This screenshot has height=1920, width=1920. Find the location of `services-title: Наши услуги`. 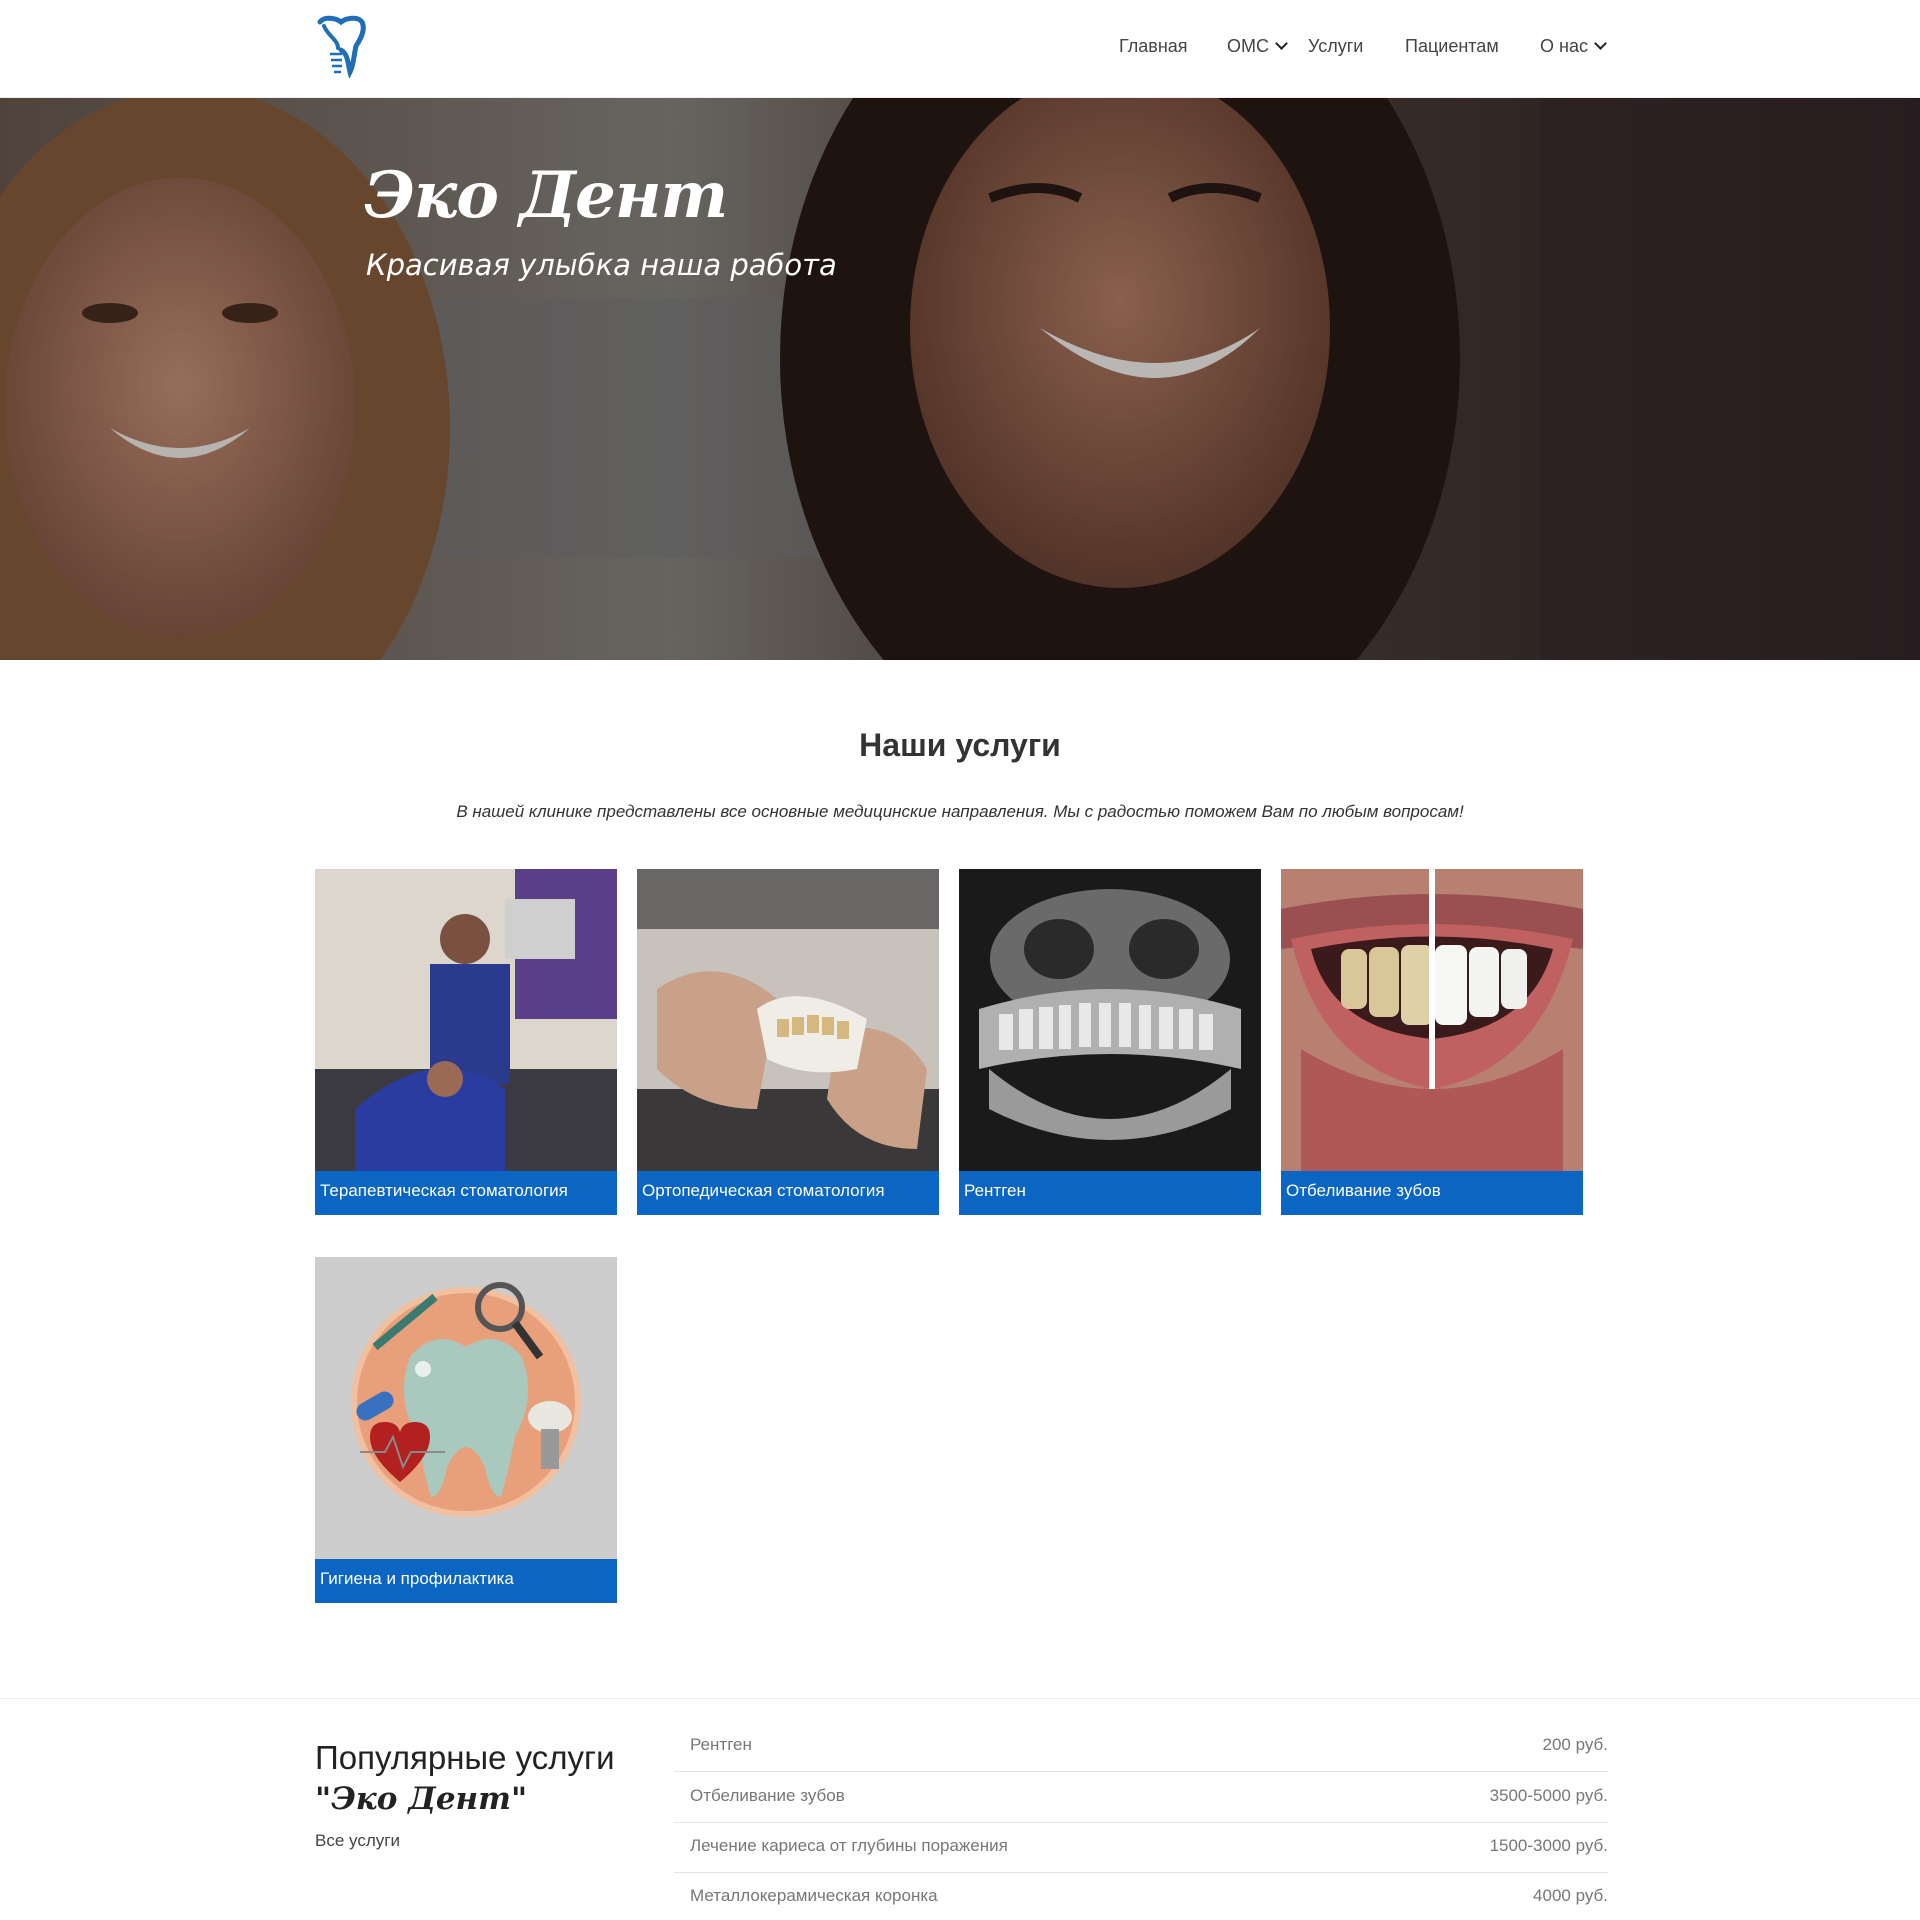

services-title: Наши услуги is located at coordinates (960, 745).